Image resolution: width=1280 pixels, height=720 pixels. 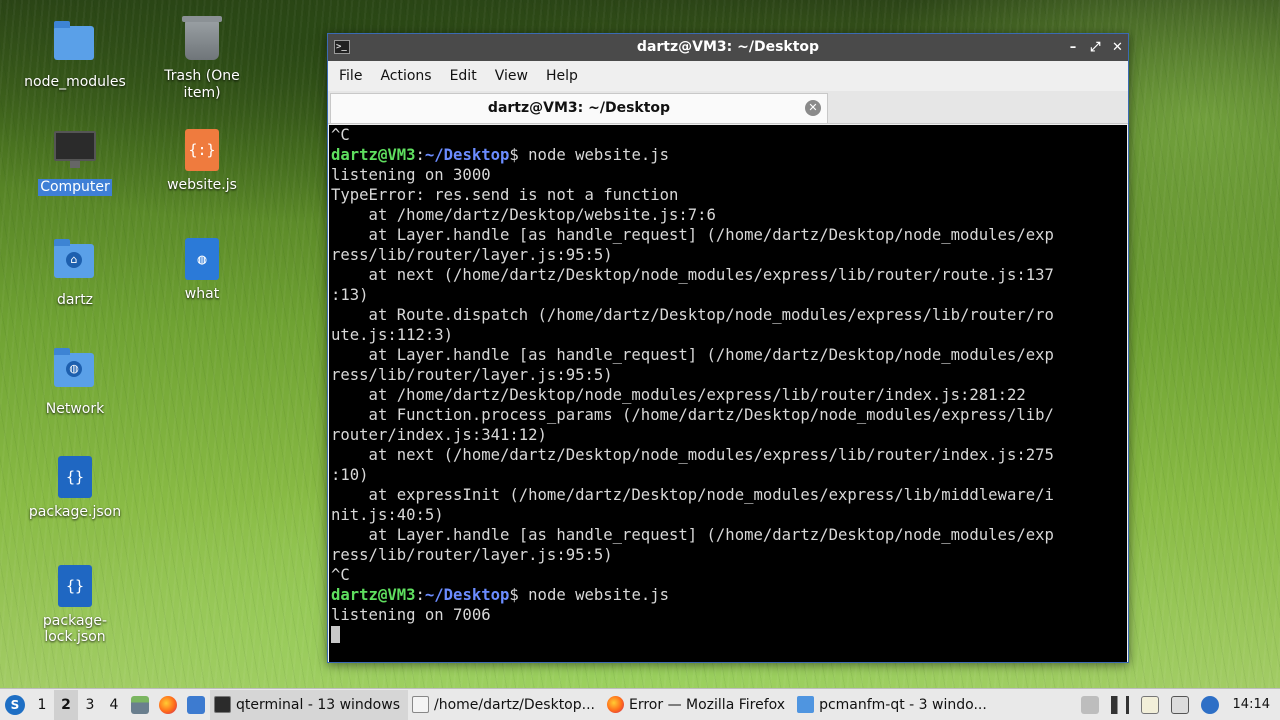 I want to click on terminal-icon: >_, so click(x=342, y=47).